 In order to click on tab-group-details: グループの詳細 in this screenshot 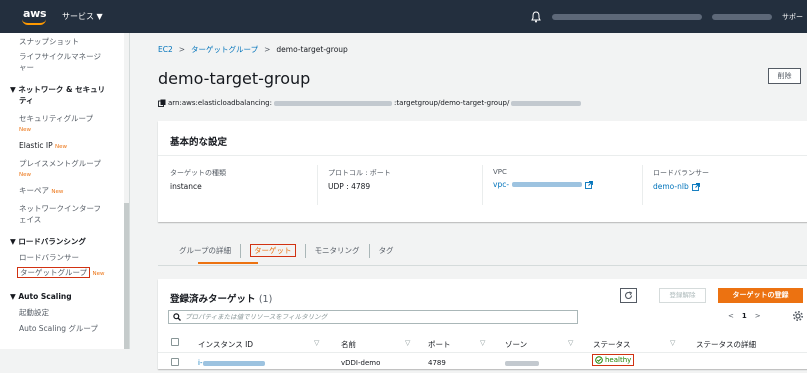, I will do `click(205, 250)`.